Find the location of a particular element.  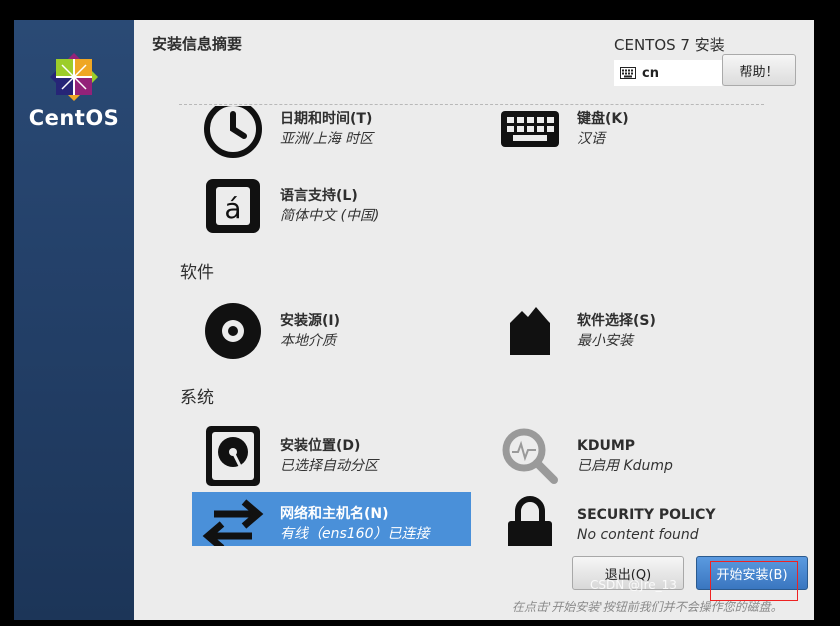

spoke-datetime-title: 日期和时间(T) is located at coordinates (326, 118).